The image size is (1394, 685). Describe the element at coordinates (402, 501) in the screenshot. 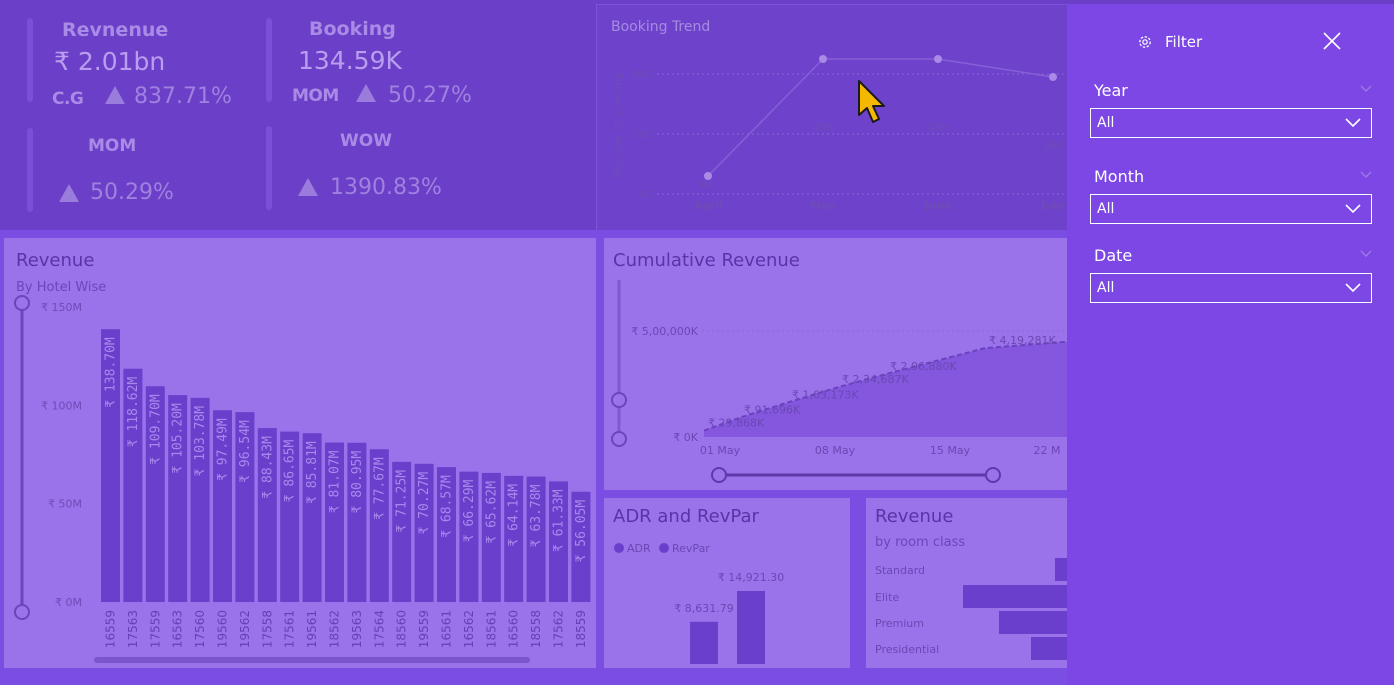

I see `bar-value-label: ₹ 71.25M` at that location.